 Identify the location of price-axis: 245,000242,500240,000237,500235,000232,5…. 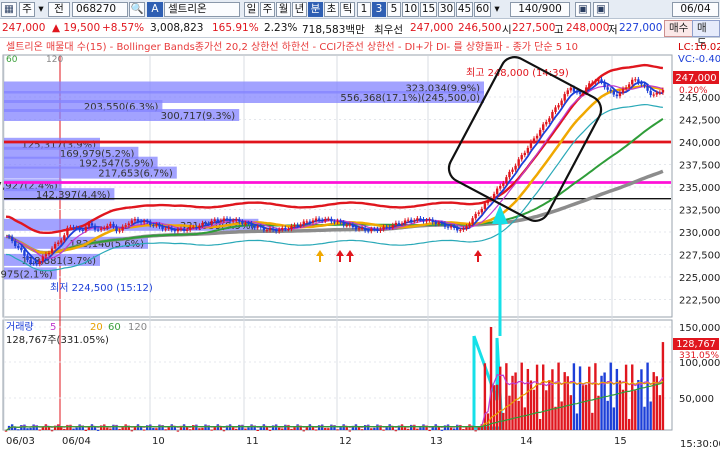
(699, 200).